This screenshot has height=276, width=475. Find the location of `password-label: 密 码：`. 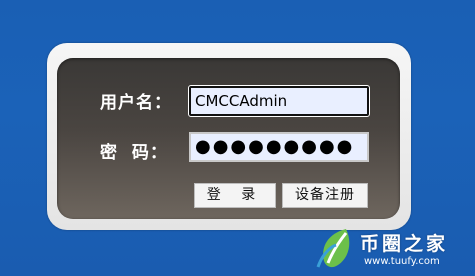

password-label: 密 码： is located at coordinates (134, 153).